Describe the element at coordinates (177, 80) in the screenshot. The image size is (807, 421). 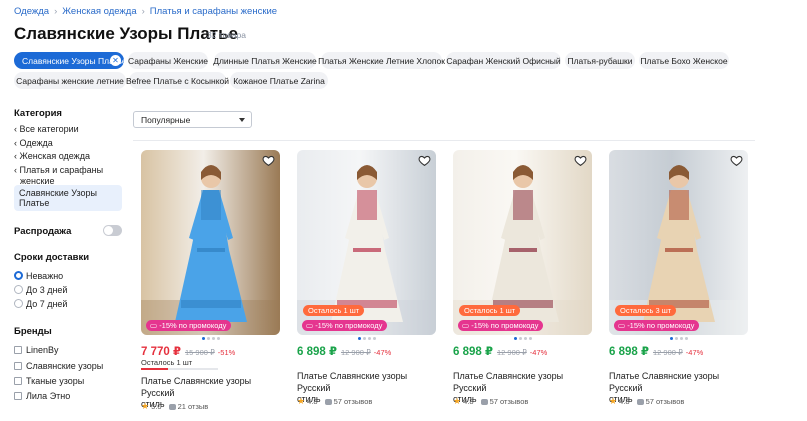
I see `chip: Befree Платье с Косынкой` at that location.